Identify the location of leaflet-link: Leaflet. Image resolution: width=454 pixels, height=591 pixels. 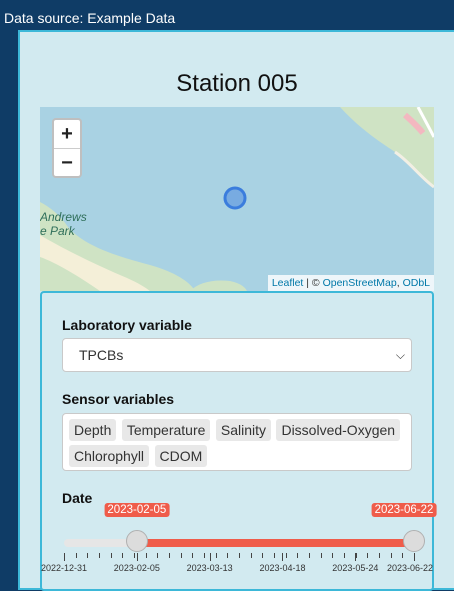
(288, 283).